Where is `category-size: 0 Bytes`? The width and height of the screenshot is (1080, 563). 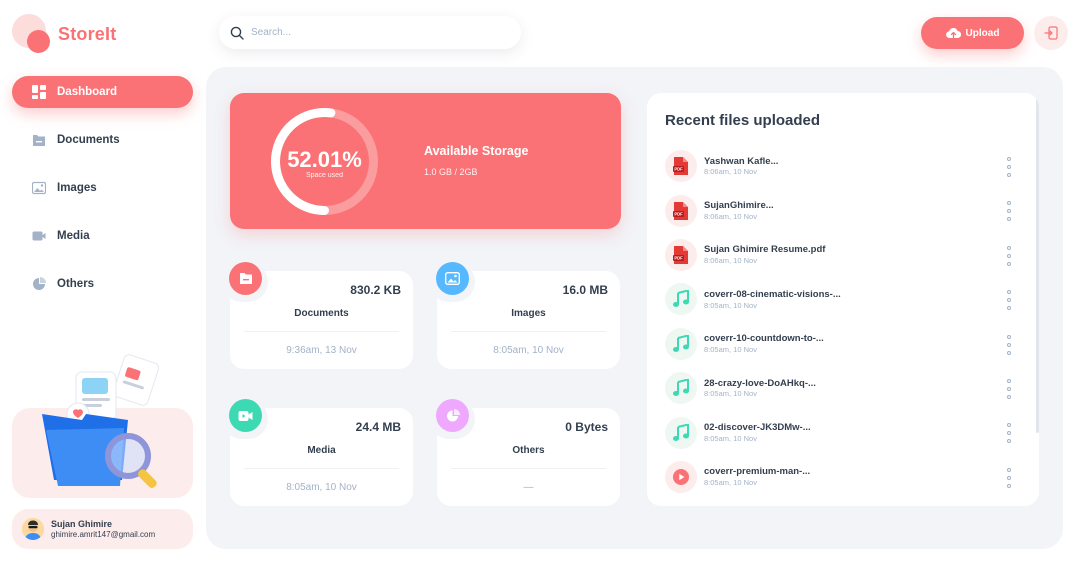 category-size: 0 Bytes is located at coordinates (586, 427).